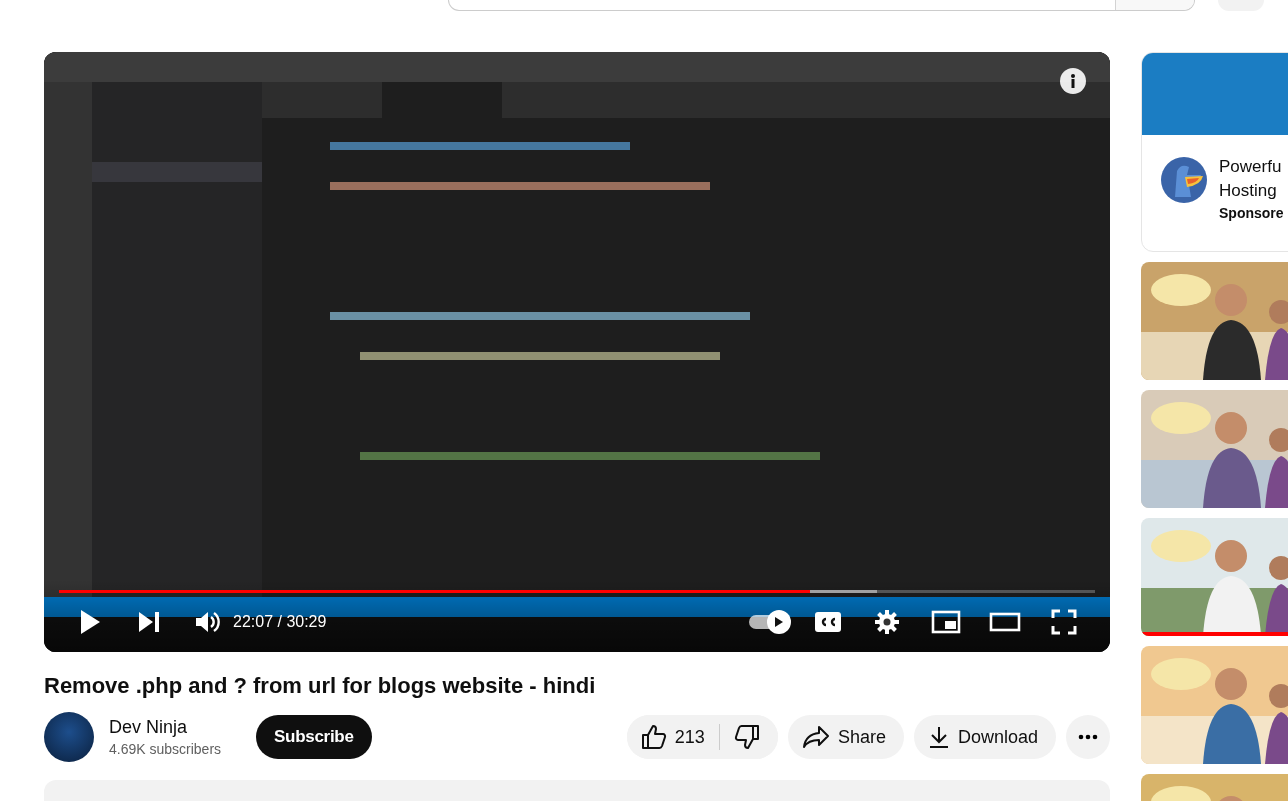  Describe the element at coordinates (1251, 213) in the screenshot. I see `sponsored-label: Sponsore` at that location.